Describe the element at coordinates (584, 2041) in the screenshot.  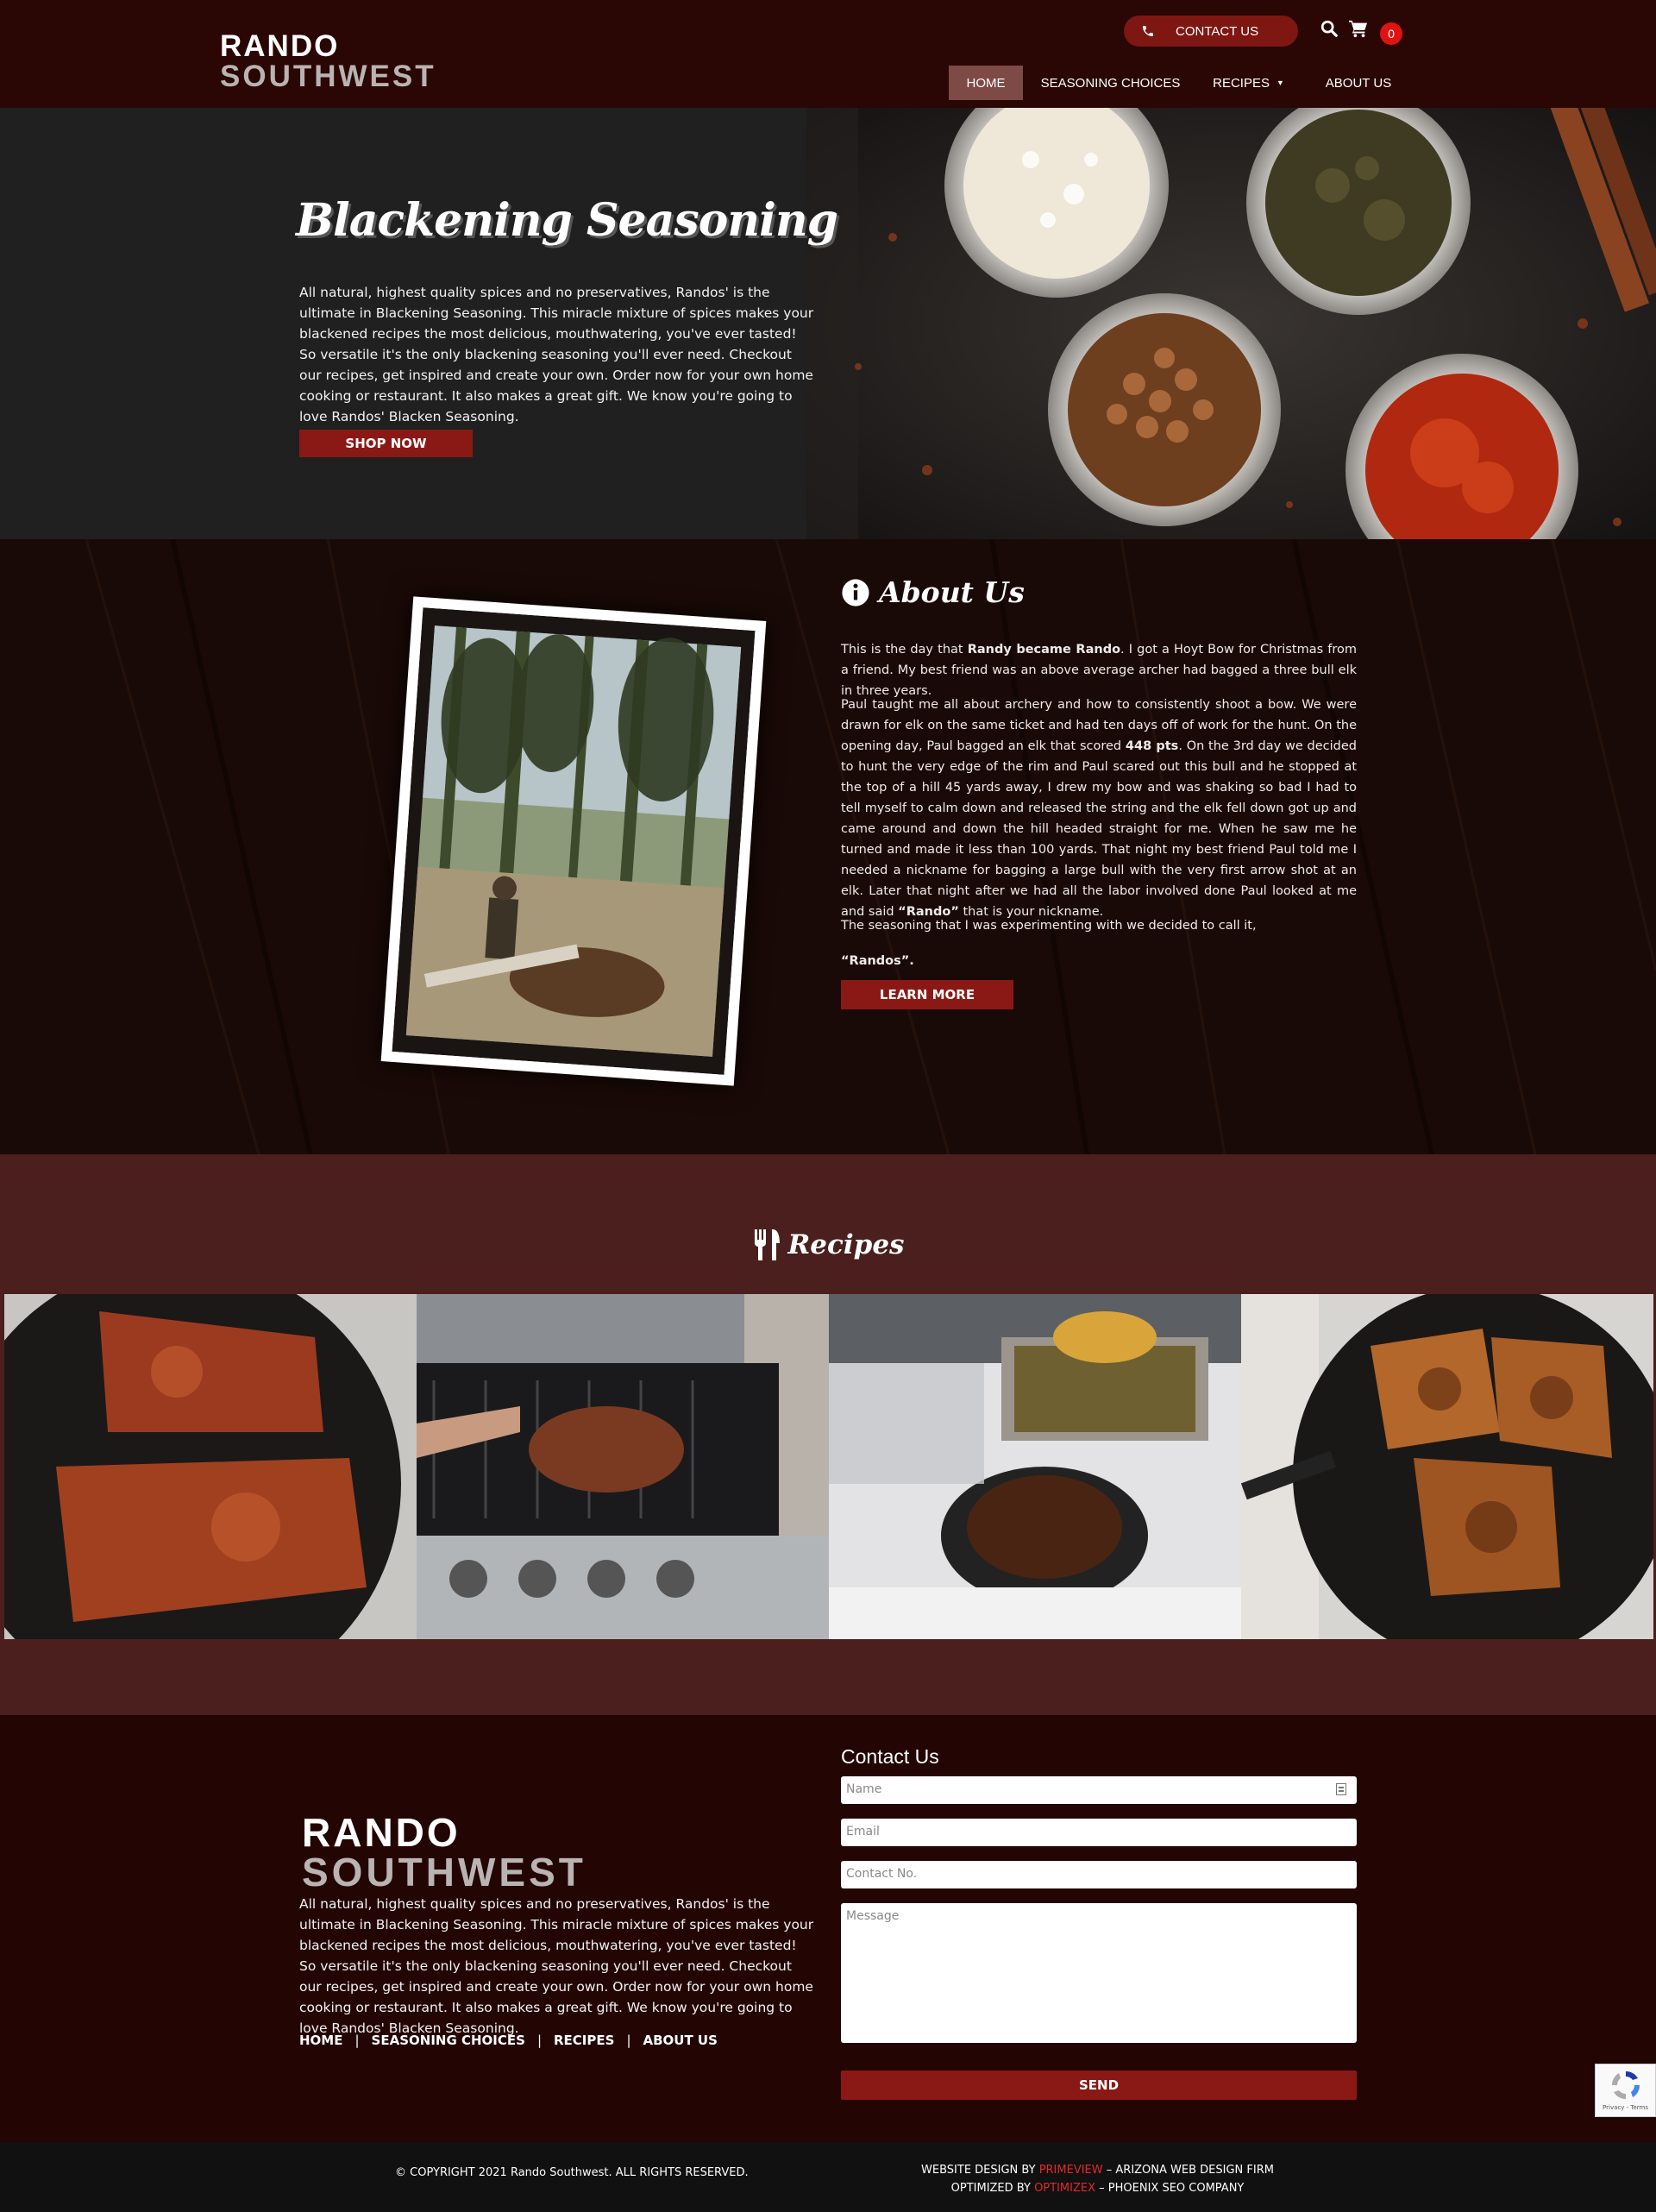
I see `footer-link-recipes: RECIPES` at that location.